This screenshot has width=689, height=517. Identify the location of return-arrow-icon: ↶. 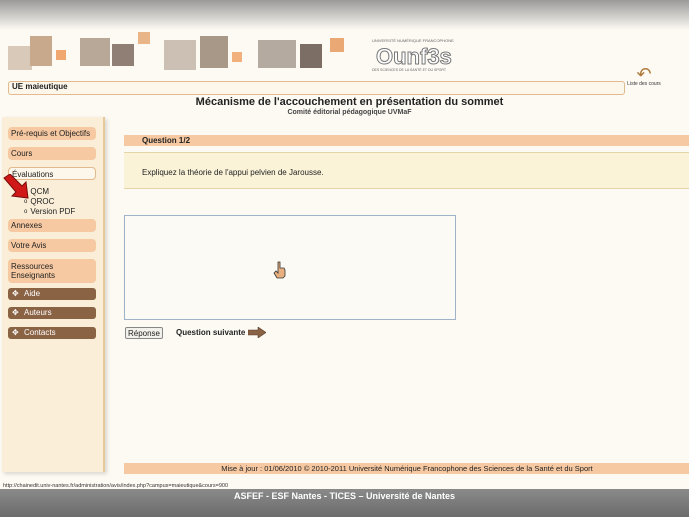
(644, 74).